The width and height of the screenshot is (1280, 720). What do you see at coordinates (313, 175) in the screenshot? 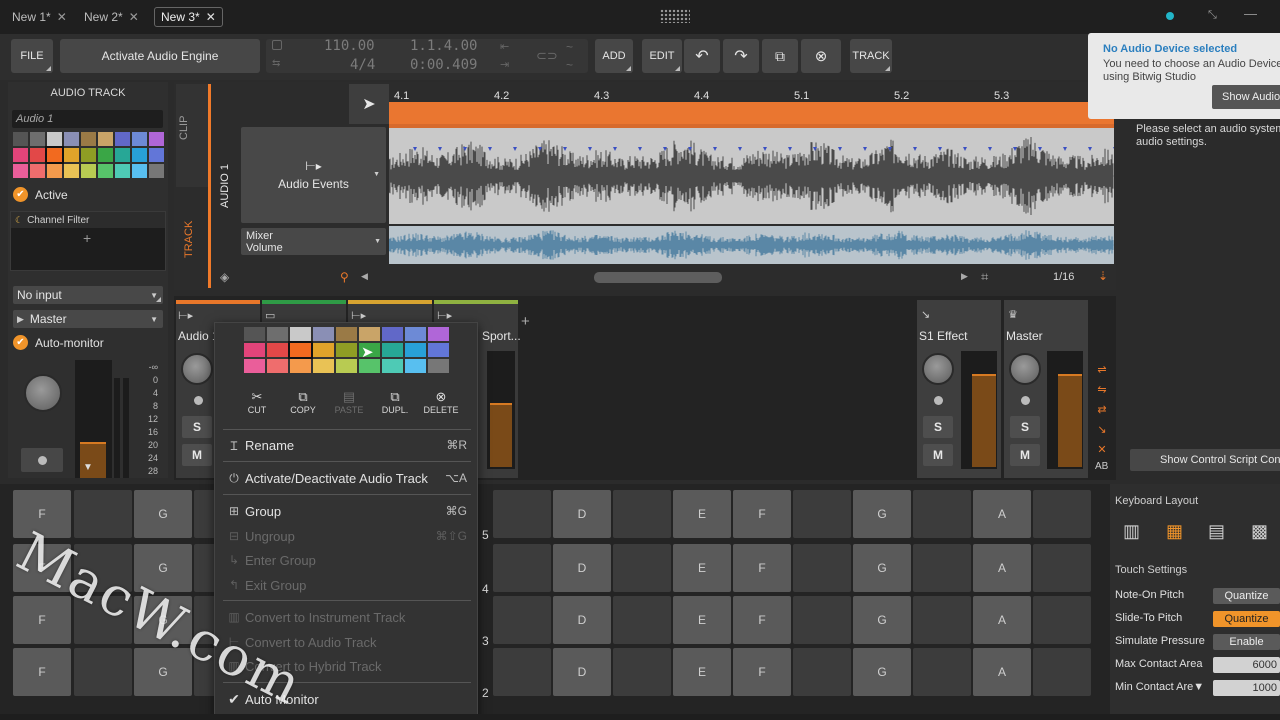
I see `audio-events-button: ⊢▸ Audio Events ▼` at bounding box center [313, 175].